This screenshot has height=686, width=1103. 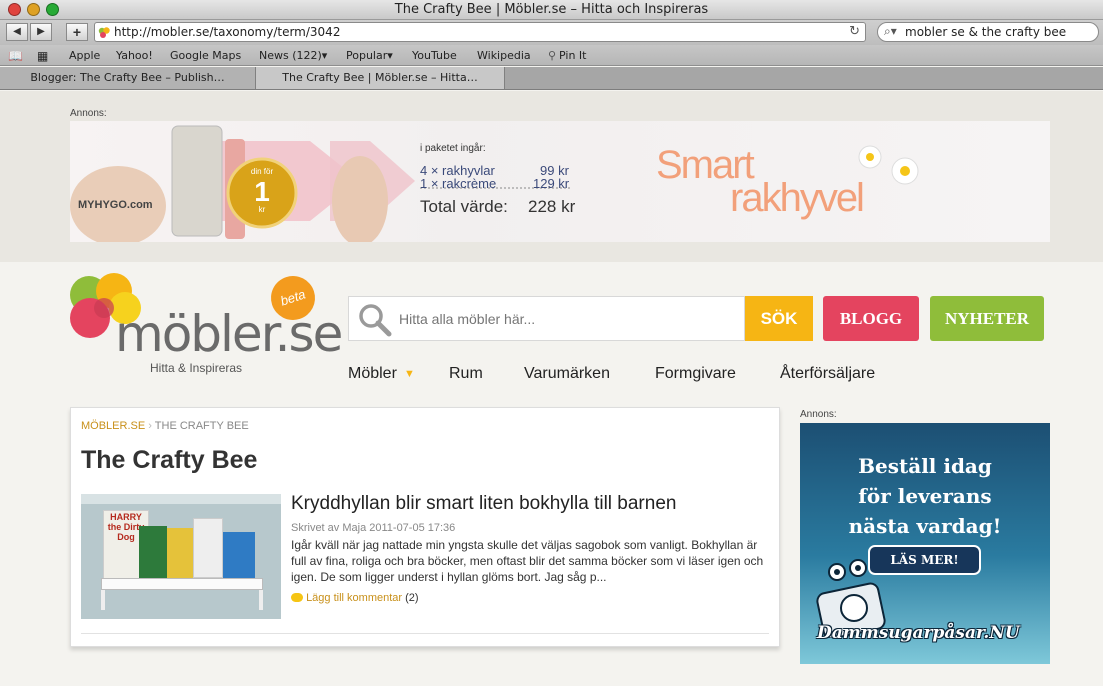 I want to click on site-search-box, so click(x=546, y=318).